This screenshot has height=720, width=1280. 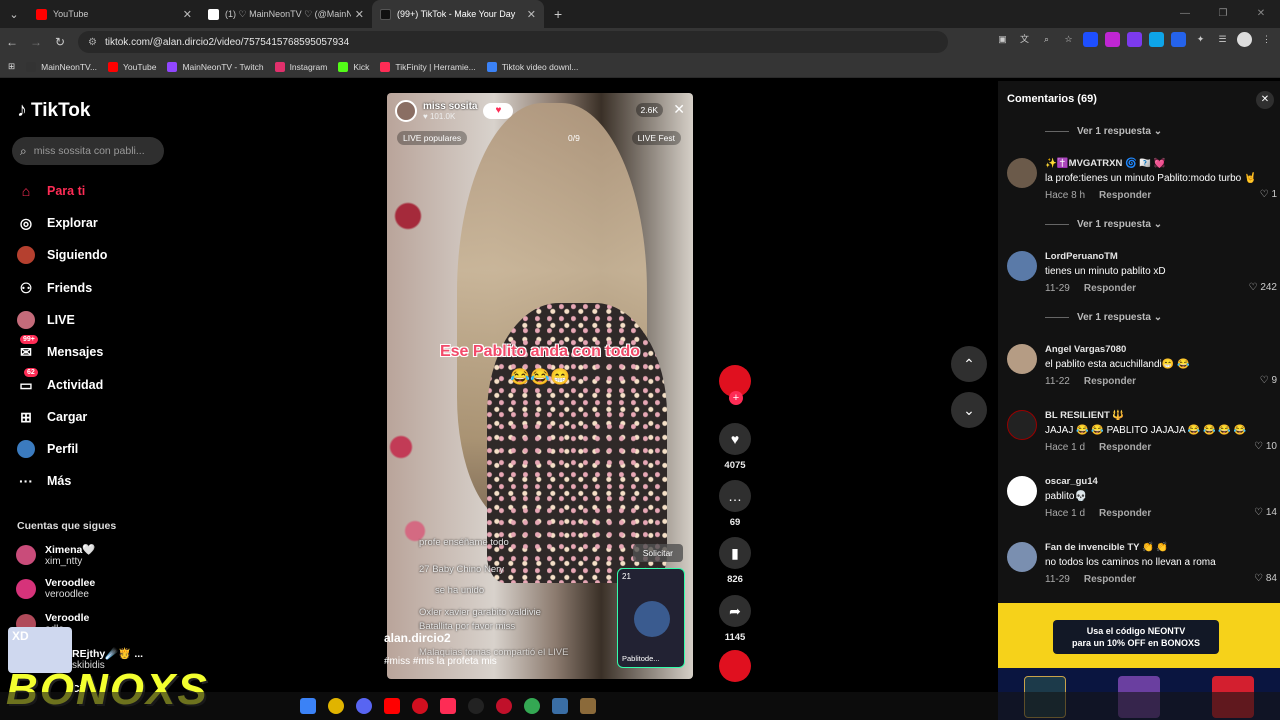 I want to click on extension-a-icon, so click(x=1090, y=39).